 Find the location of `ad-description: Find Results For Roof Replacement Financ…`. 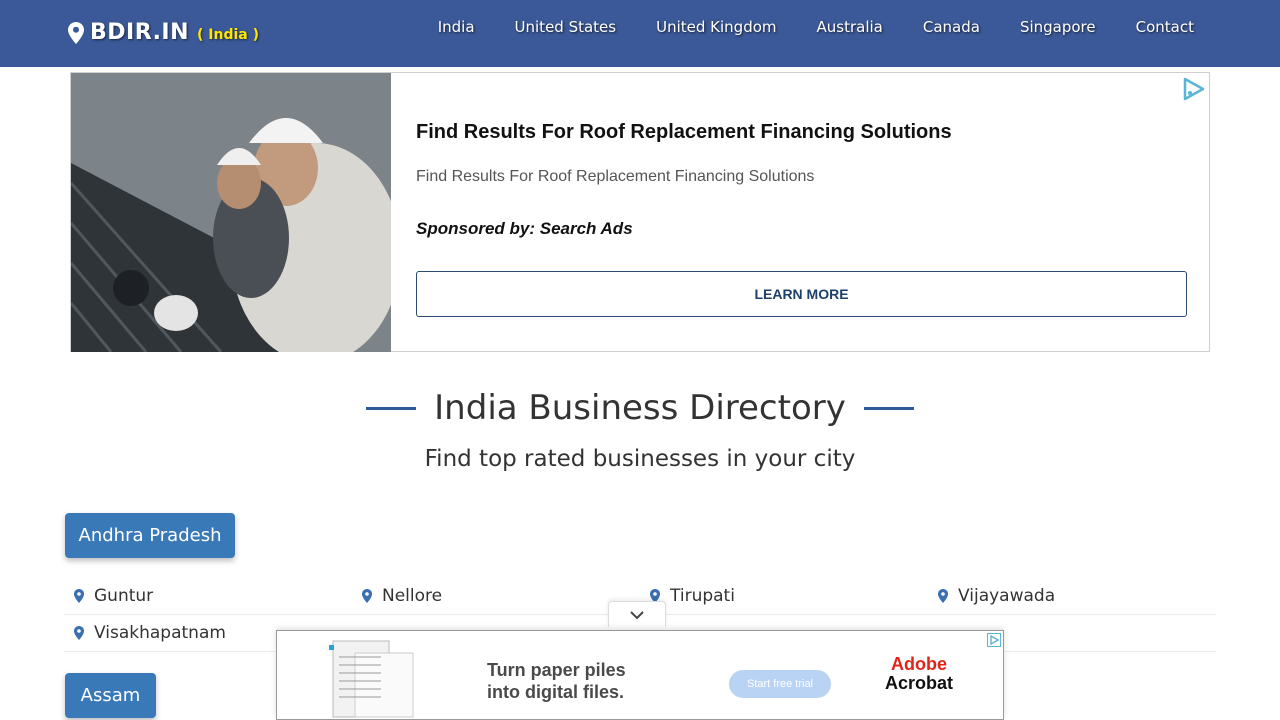

ad-description: Find Results For Roof Replacement Financ… is located at coordinates (615, 176).